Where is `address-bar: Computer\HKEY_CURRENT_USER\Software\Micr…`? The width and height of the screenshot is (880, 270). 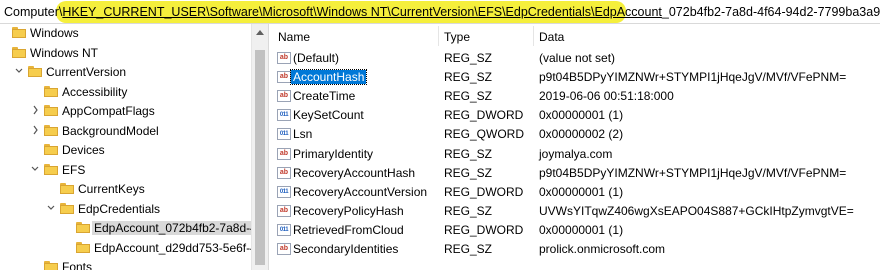 address-bar: Computer\HKEY_CURRENT_USER\Software\Micr… is located at coordinates (440, 12).